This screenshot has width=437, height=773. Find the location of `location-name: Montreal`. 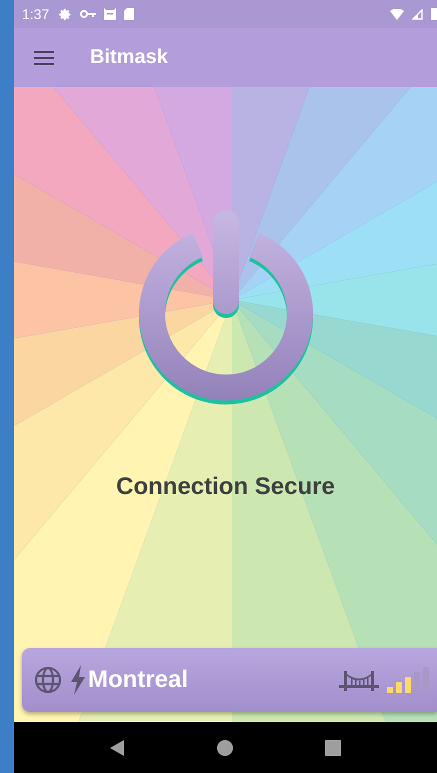

location-name: Montreal is located at coordinates (138, 680).